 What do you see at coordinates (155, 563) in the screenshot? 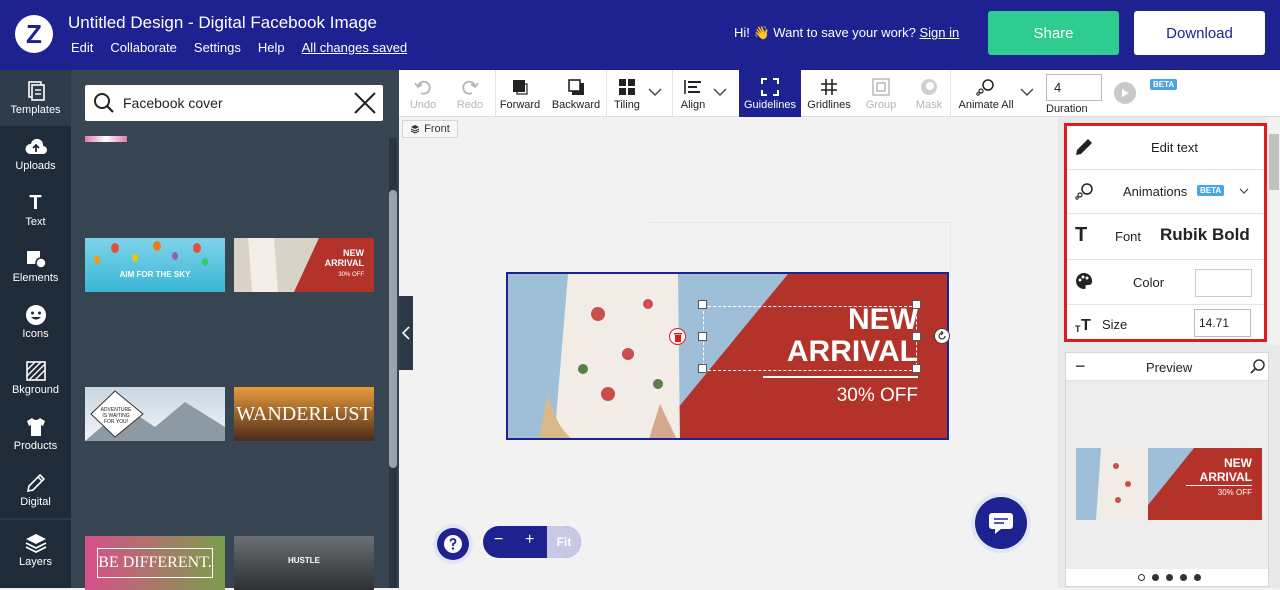
I see `template-thumbnail: BE DIFFERENT.` at bounding box center [155, 563].